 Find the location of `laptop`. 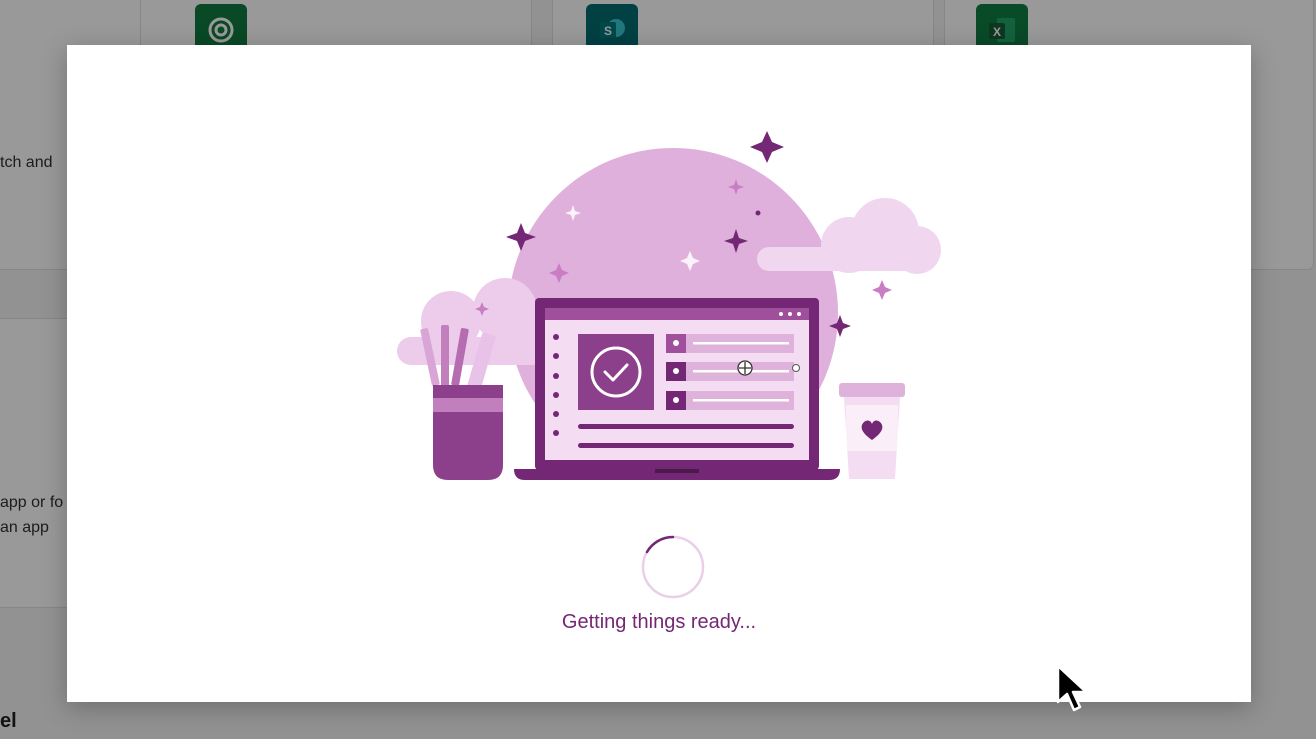

laptop is located at coordinates (677, 389).